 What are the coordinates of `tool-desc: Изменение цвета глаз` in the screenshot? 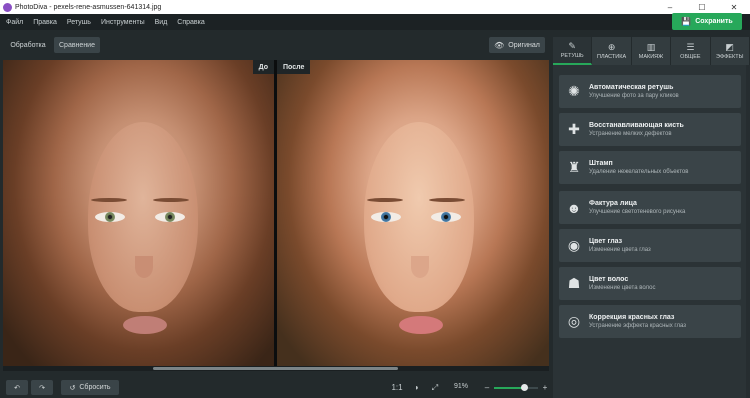 It's located at (620, 250).